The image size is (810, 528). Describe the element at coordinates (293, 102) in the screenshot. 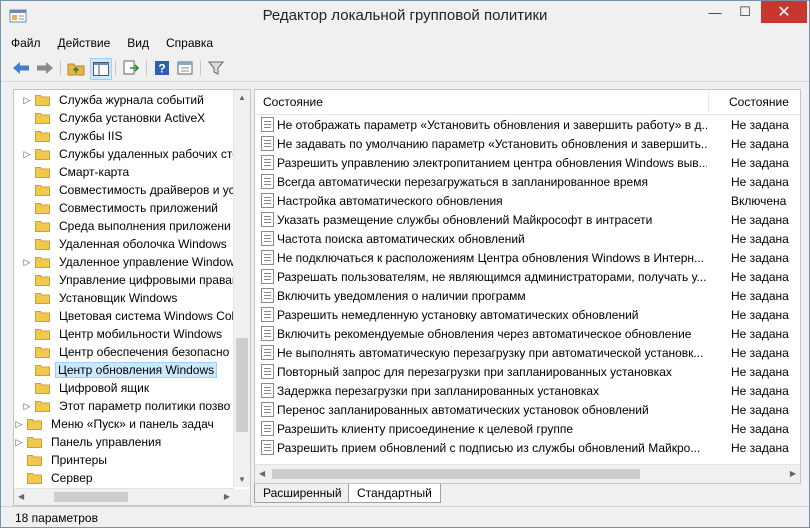

I see `column-header-name: Состояние` at that location.